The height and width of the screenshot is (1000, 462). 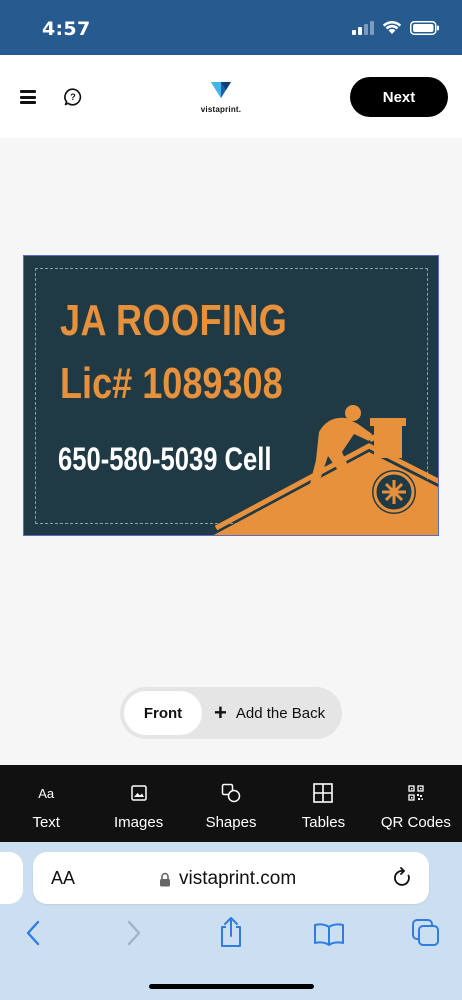 I want to click on back-icon, so click(x=33, y=933).